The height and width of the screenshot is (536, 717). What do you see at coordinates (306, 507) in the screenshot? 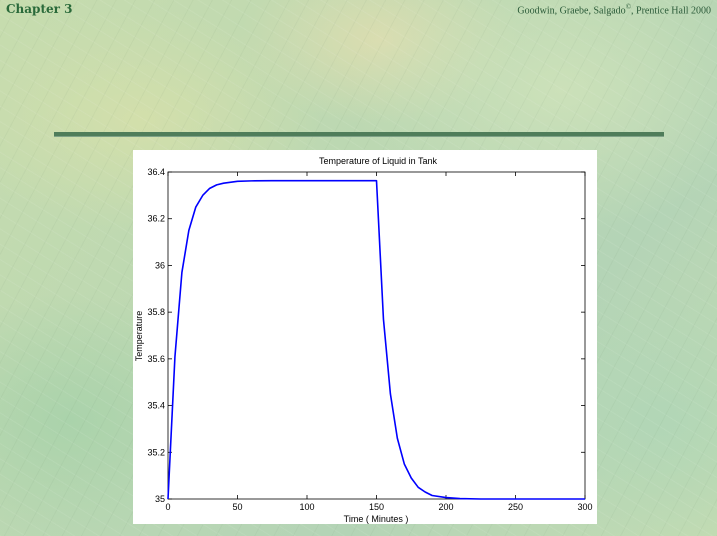
I see `x-tick-label: 100` at bounding box center [306, 507].